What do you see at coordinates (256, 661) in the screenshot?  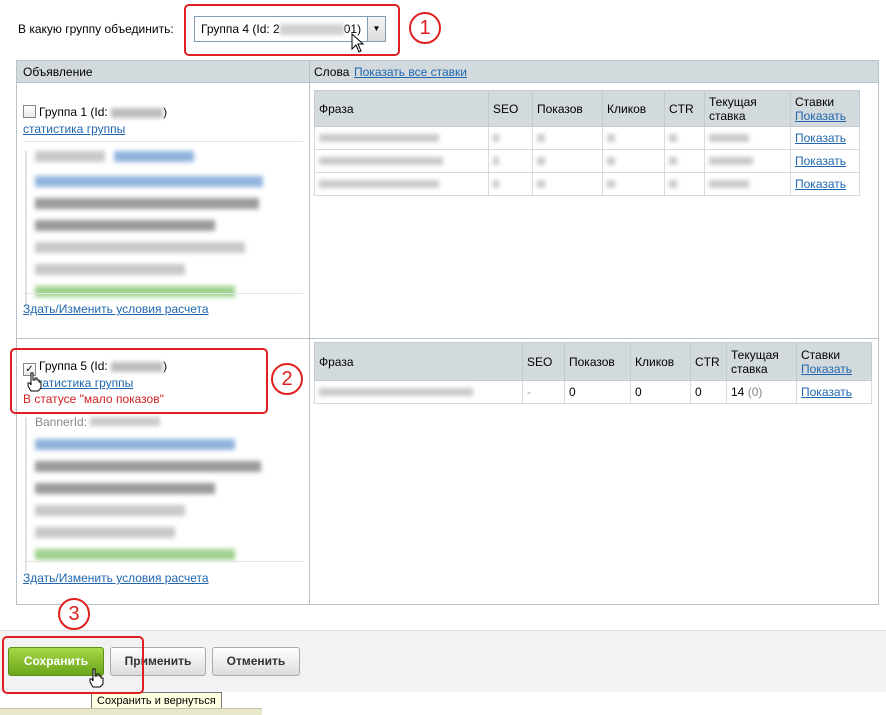 I see `cancel-button: Отменить` at bounding box center [256, 661].